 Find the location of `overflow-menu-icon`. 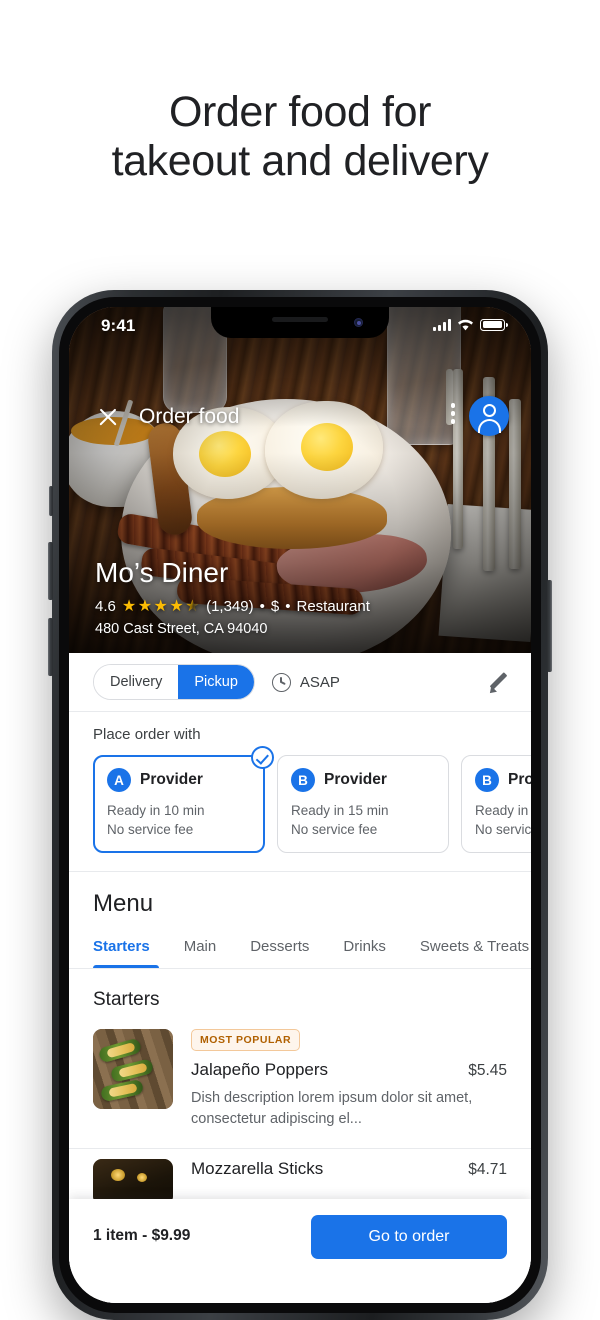

overflow-menu-icon is located at coordinates (452, 413).